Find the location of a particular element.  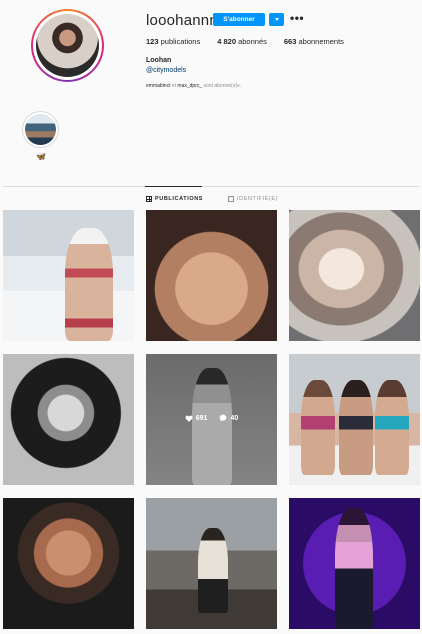

post-thumbnail-hovered: 691 40 is located at coordinates (211, 419).